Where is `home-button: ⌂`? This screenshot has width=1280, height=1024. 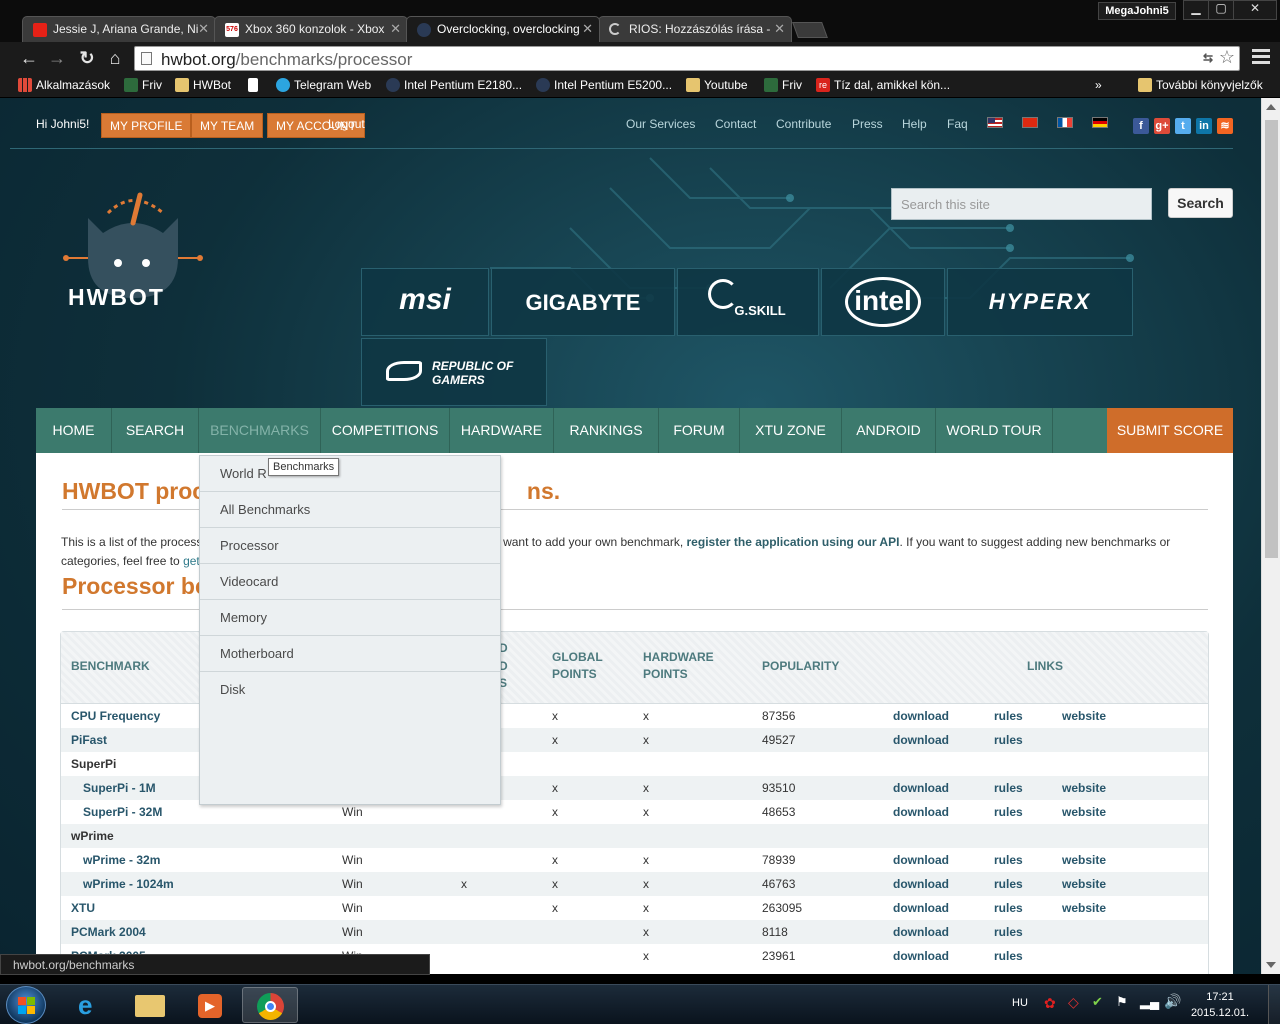 home-button: ⌂ is located at coordinates (115, 58).